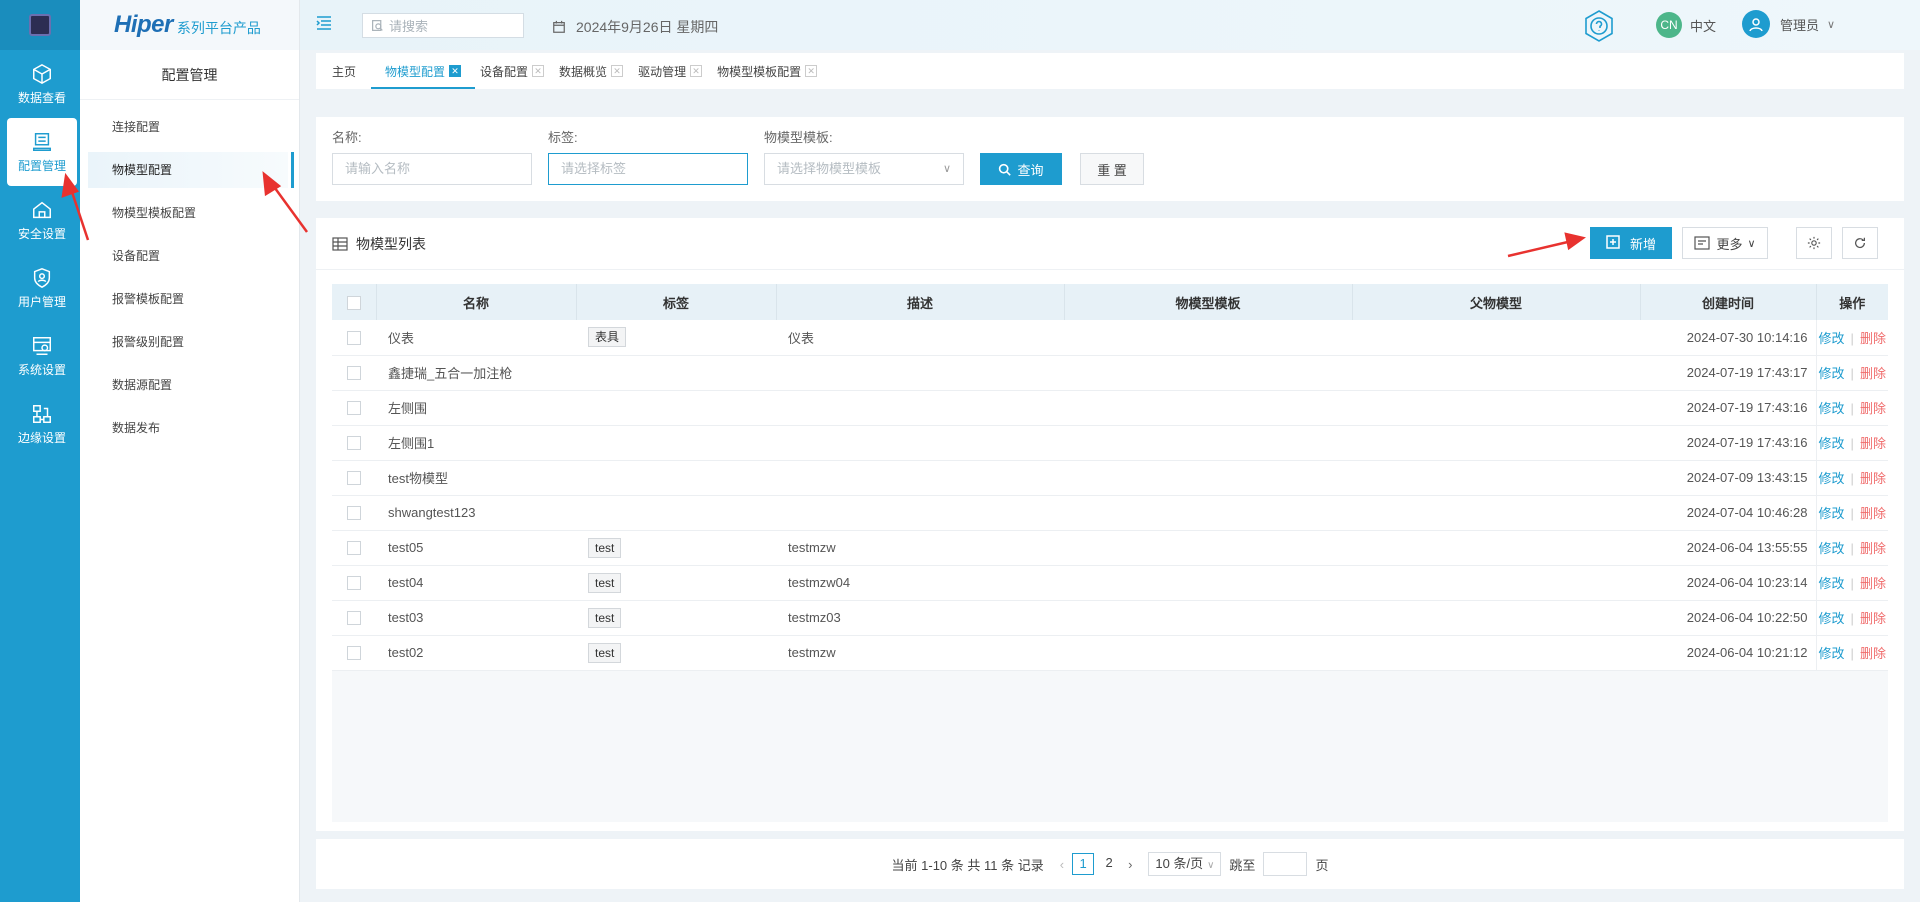 This screenshot has height=902, width=1920. Describe the element at coordinates (1110, 338) in the screenshot. I see `table-row: 仪表 表具 仪表 2024-07-30 10:14:16 修改 | 删除` at that location.